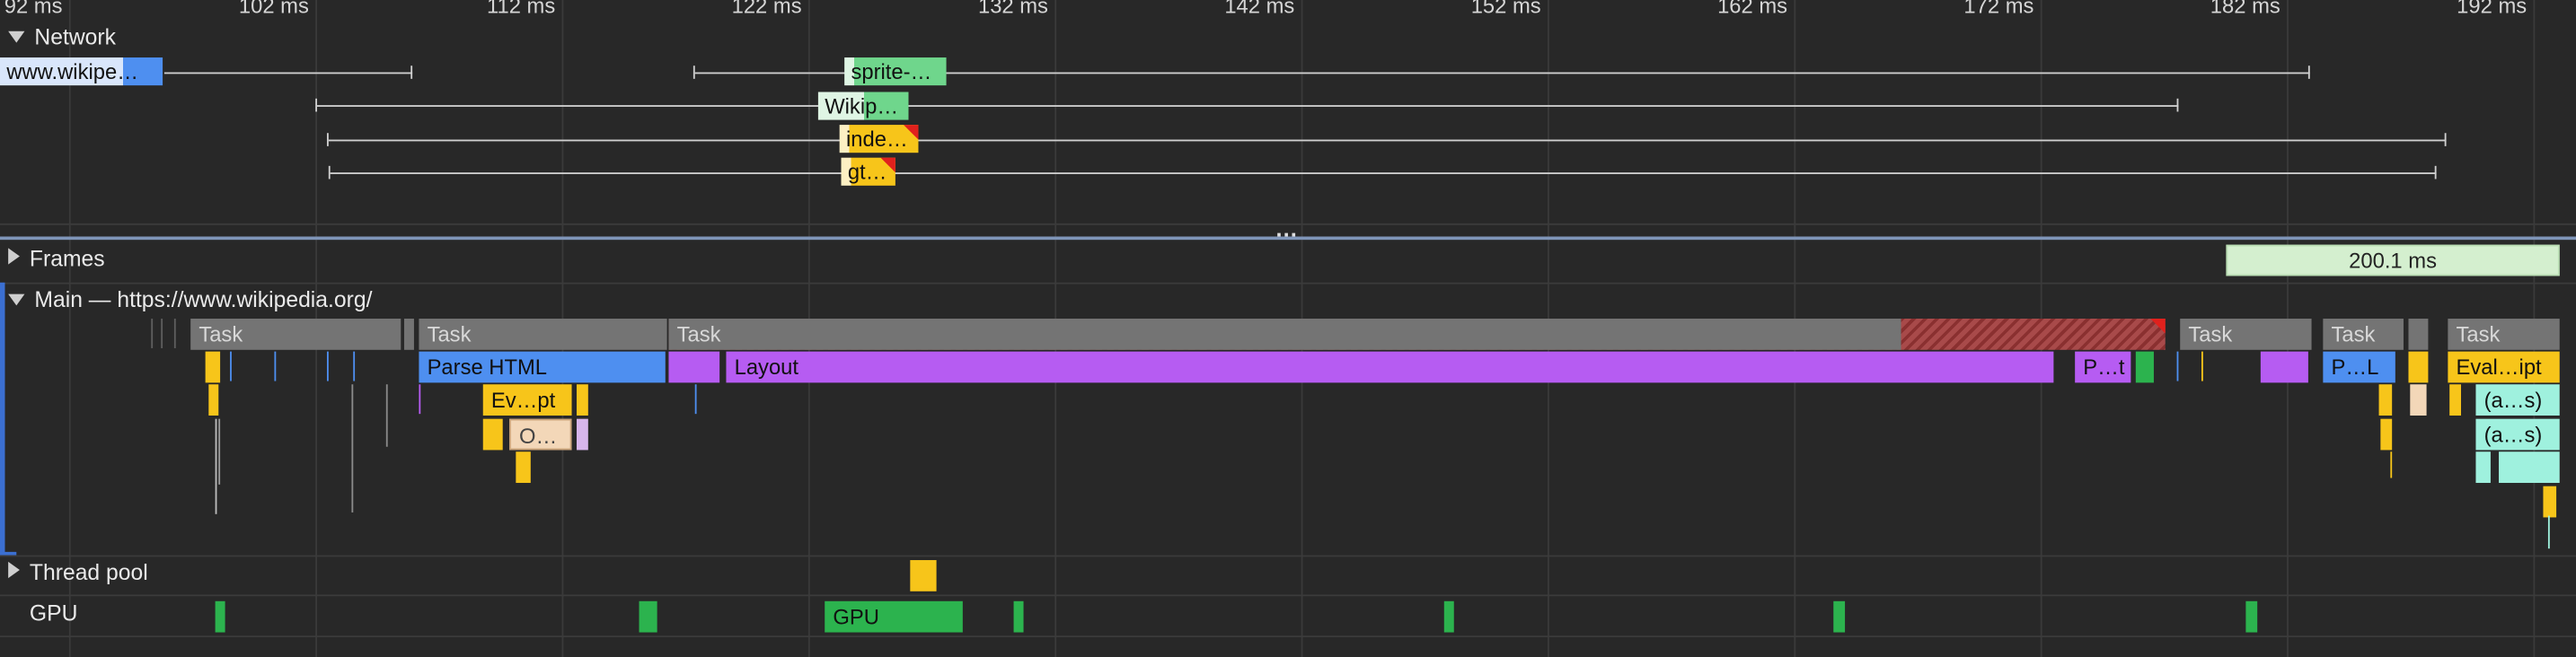 This screenshot has height=657, width=2576. What do you see at coordinates (2, 419) in the screenshot?
I see `track-selection-marker` at bounding box center [2, 419].